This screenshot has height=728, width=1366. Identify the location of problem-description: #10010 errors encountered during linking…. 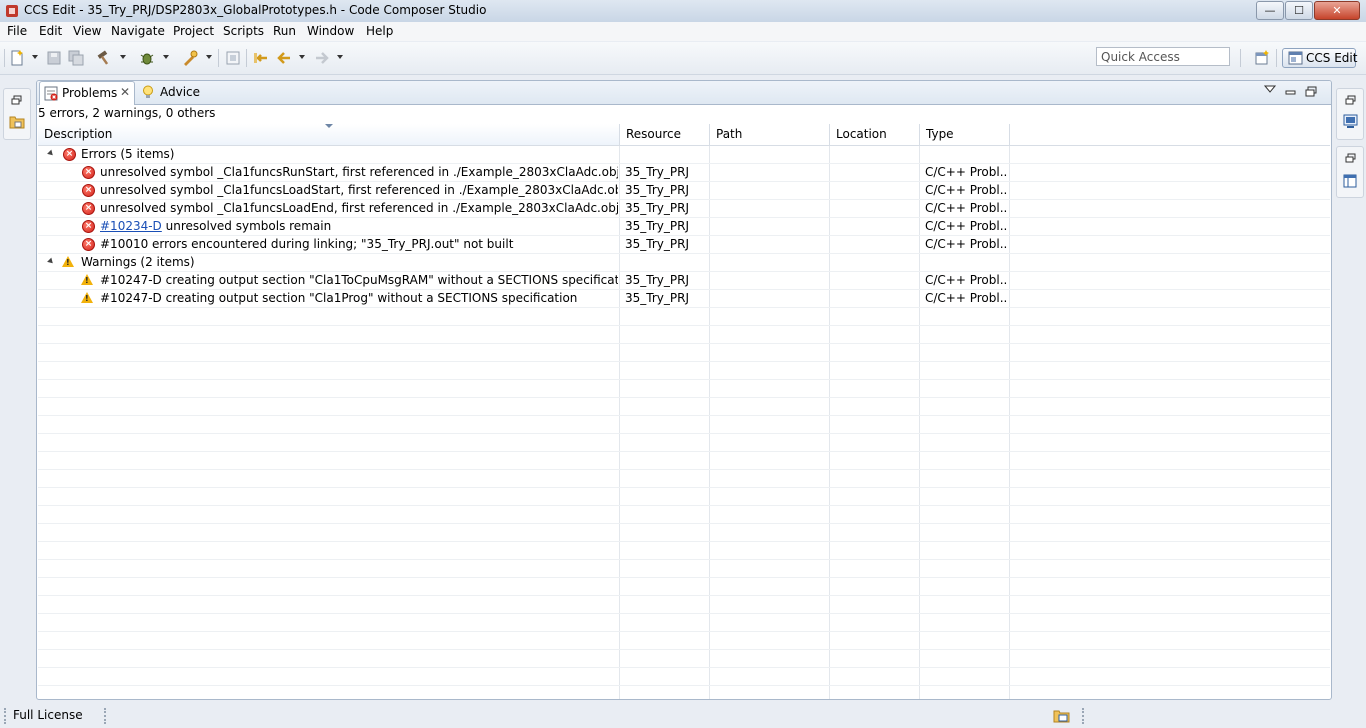
(307, 244).